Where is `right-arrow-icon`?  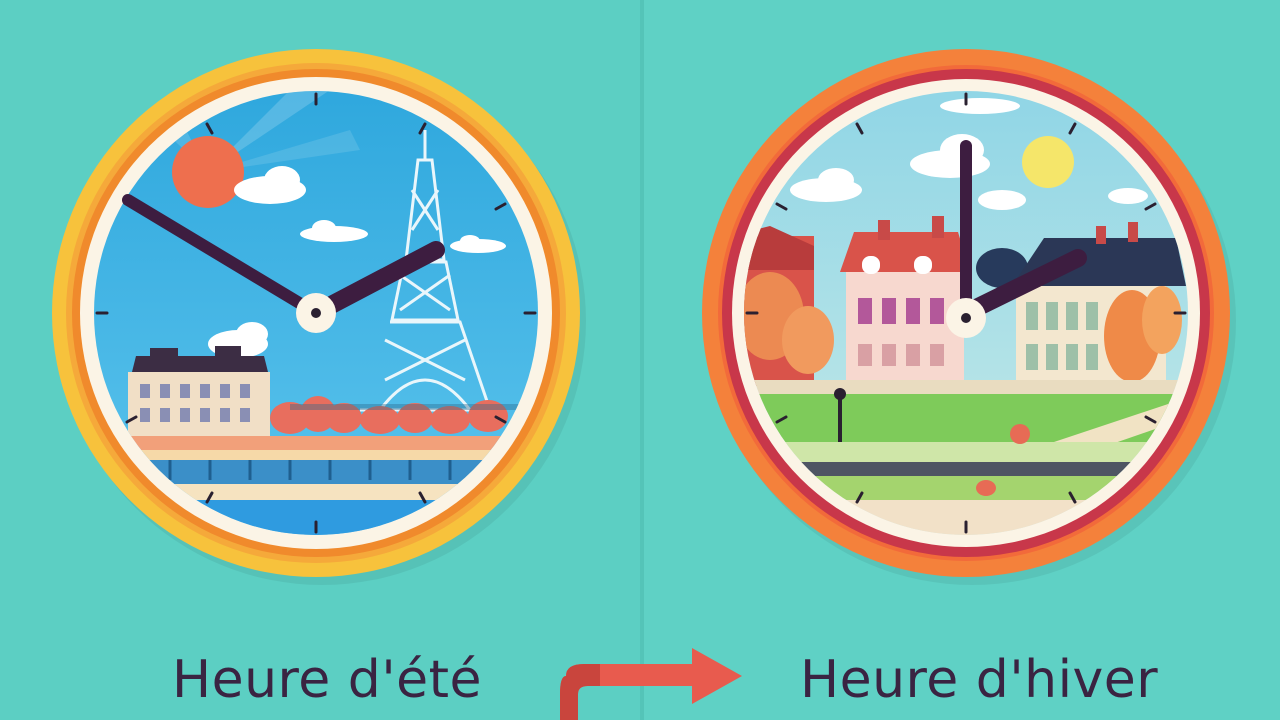
right-arrow-icon is located at coordinates (651, 684).